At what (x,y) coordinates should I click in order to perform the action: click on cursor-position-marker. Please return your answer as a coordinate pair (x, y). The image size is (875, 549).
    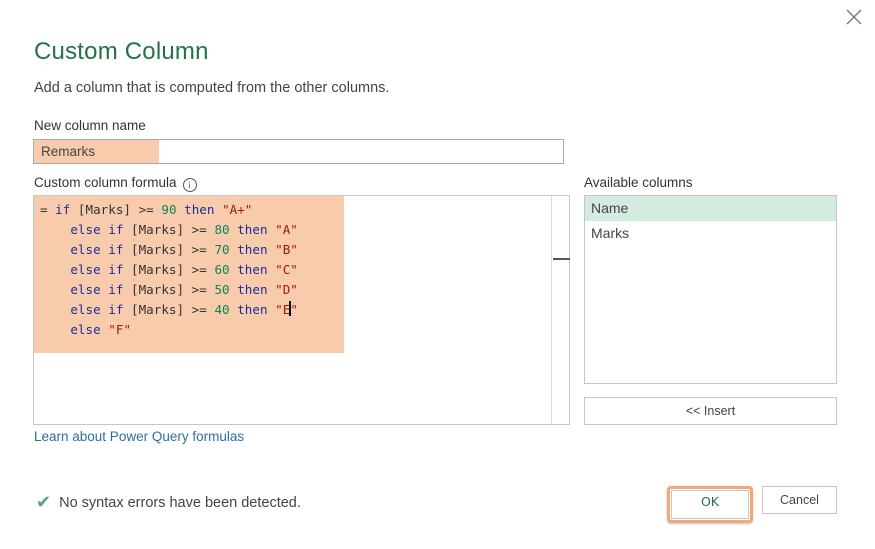
    Looking at the image, I should click on (561, 259).